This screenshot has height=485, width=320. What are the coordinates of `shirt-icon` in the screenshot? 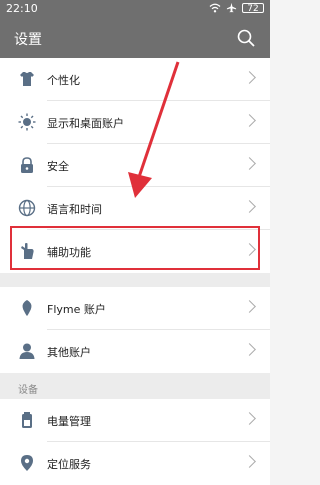 It's located at (27, 79).